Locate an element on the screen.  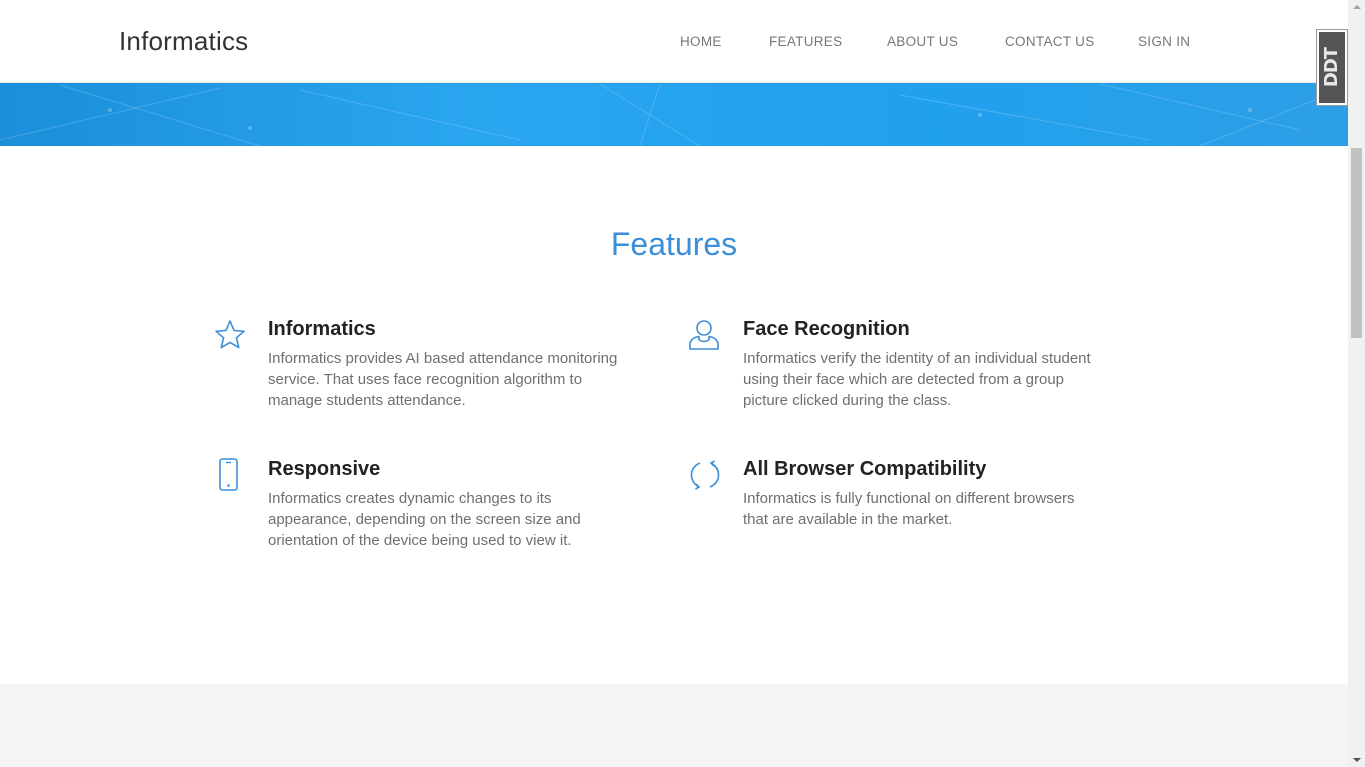
scroll-down-arrow-icon is located at coordinates (1357, 760).